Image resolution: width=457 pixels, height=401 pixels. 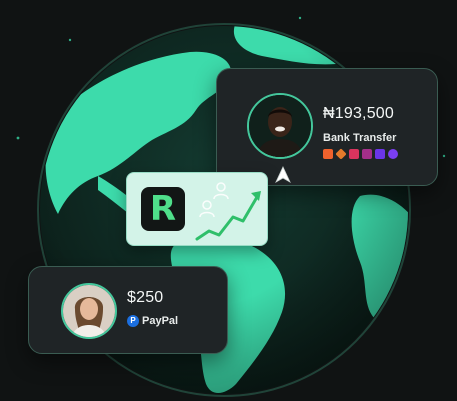 I want to click on polaris-bank-icon, so click(x=367, y=154).